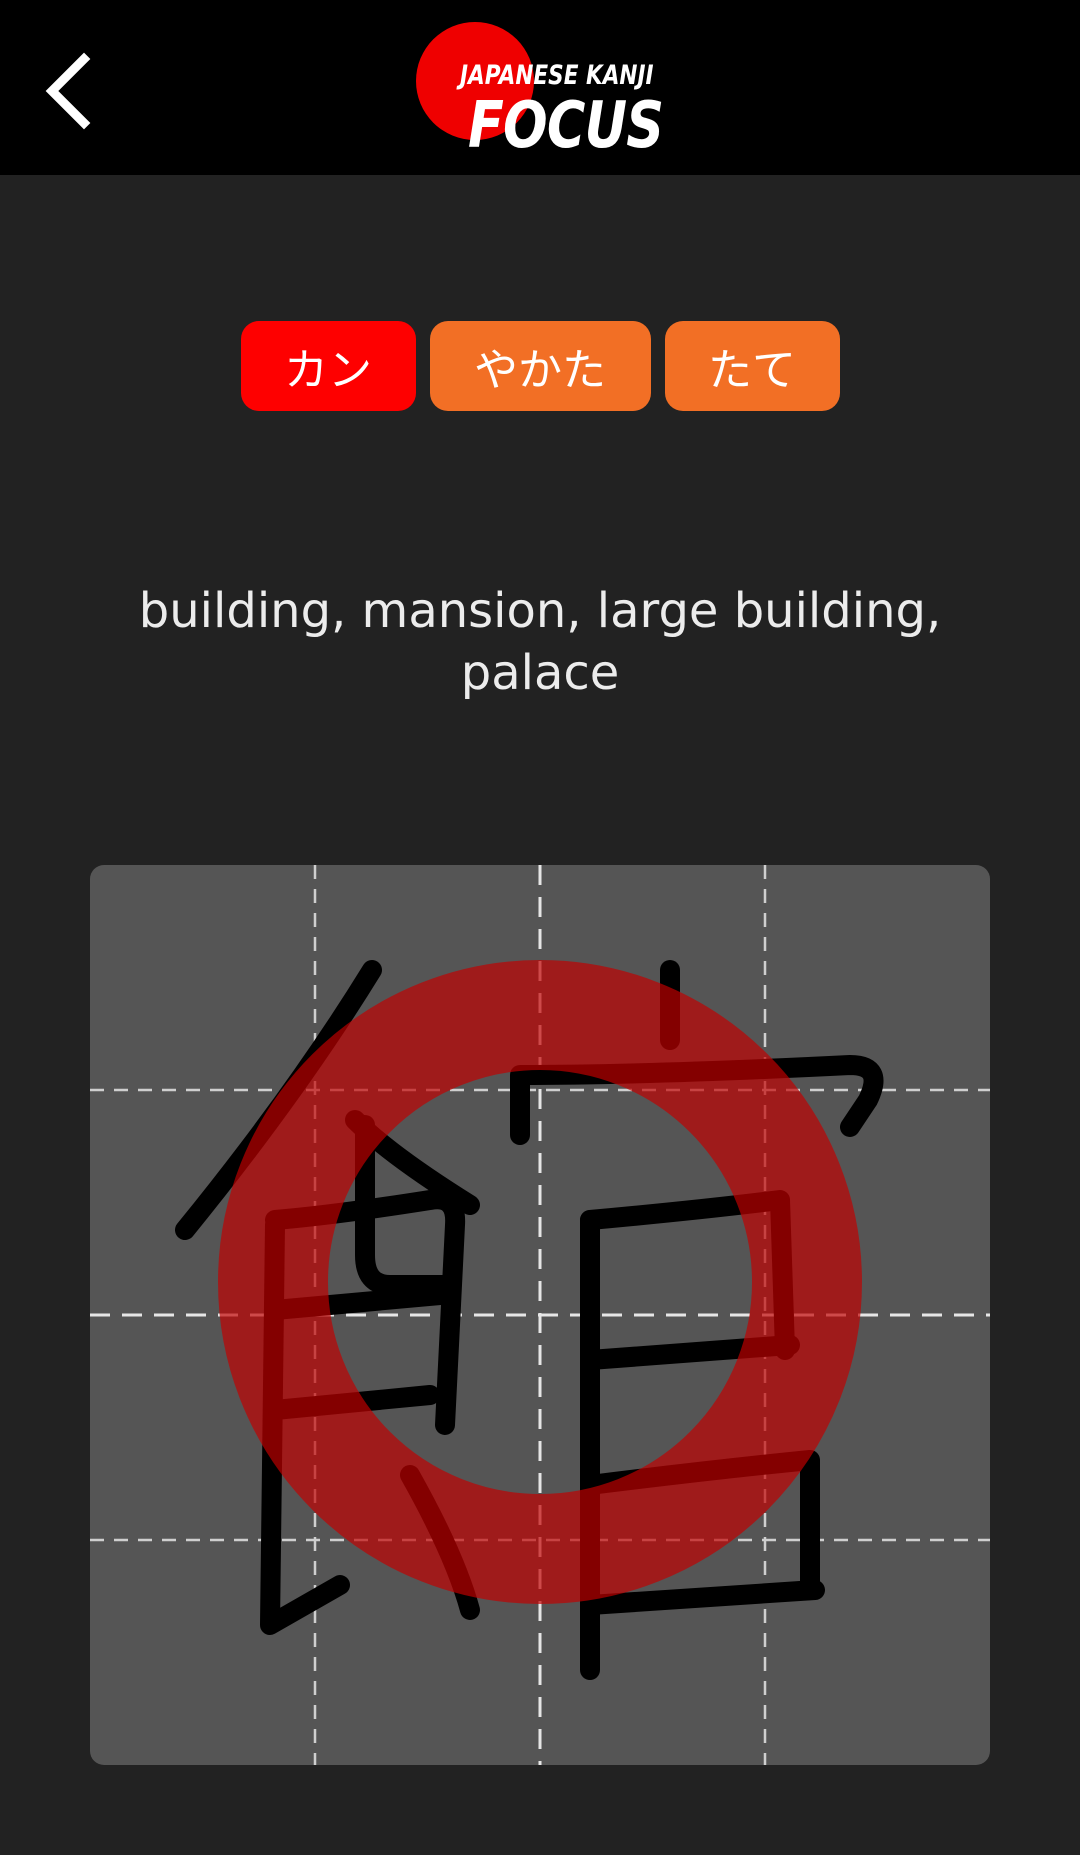  What do you see at coordinates (566, 126) in the screenshot?
I see `logo-line2: FOCUS` at bounding box center [566, 126].